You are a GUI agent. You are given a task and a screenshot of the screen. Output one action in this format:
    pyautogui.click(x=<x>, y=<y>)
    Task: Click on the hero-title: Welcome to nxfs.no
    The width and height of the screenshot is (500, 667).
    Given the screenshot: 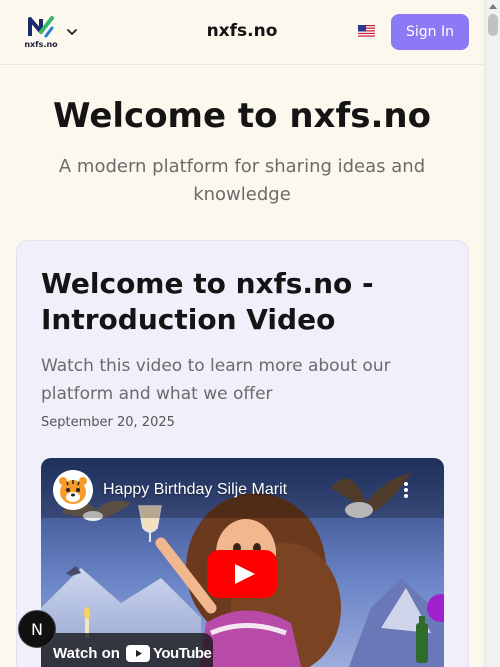 What is the action you would take?
    pyautogui.click(x=242, y=116)
    